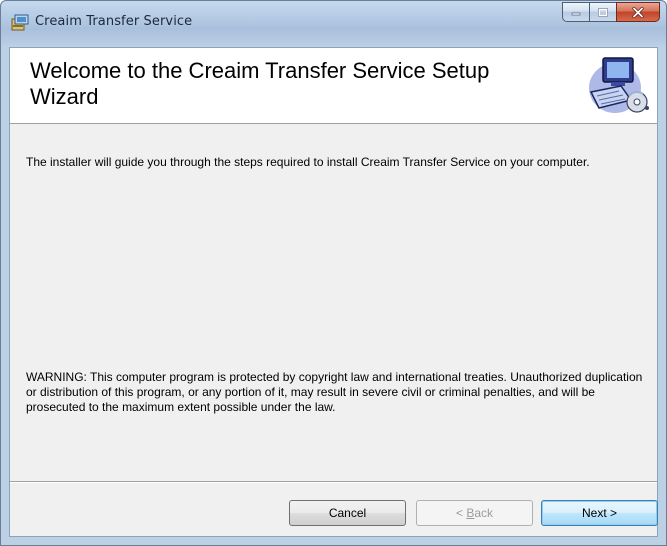  I want to click on back-button: < Back, so click(474, 513).